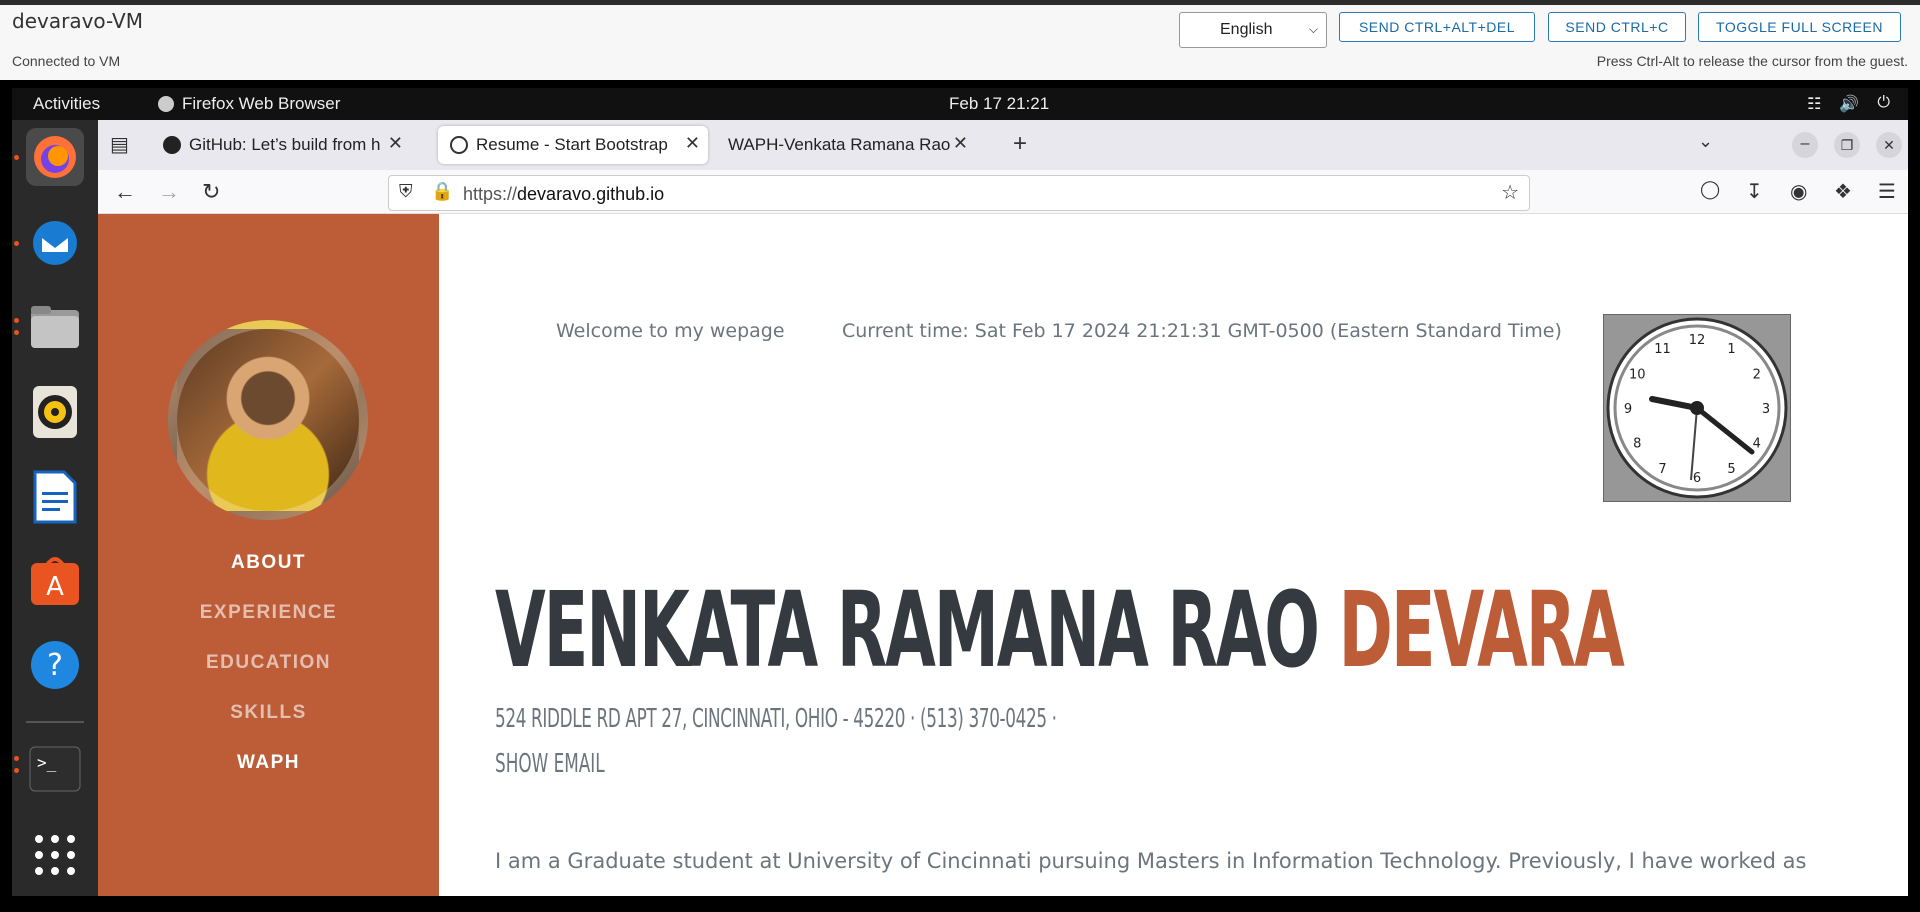 The image size is (1920, 912). What do you see at coordinates (459, 145) in the screenshot?
I see `globe-icon` at bounding box center [459, 145].